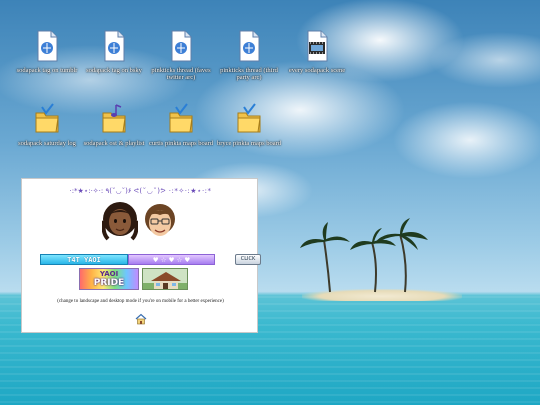 Image resolution: width=540 pixels, height=405 pixels. What do you see at coordinates (249, 74) in the screenshot?
I see `icon-label: pinkticks thread (third party arc)` at bounding box center [249, 74].